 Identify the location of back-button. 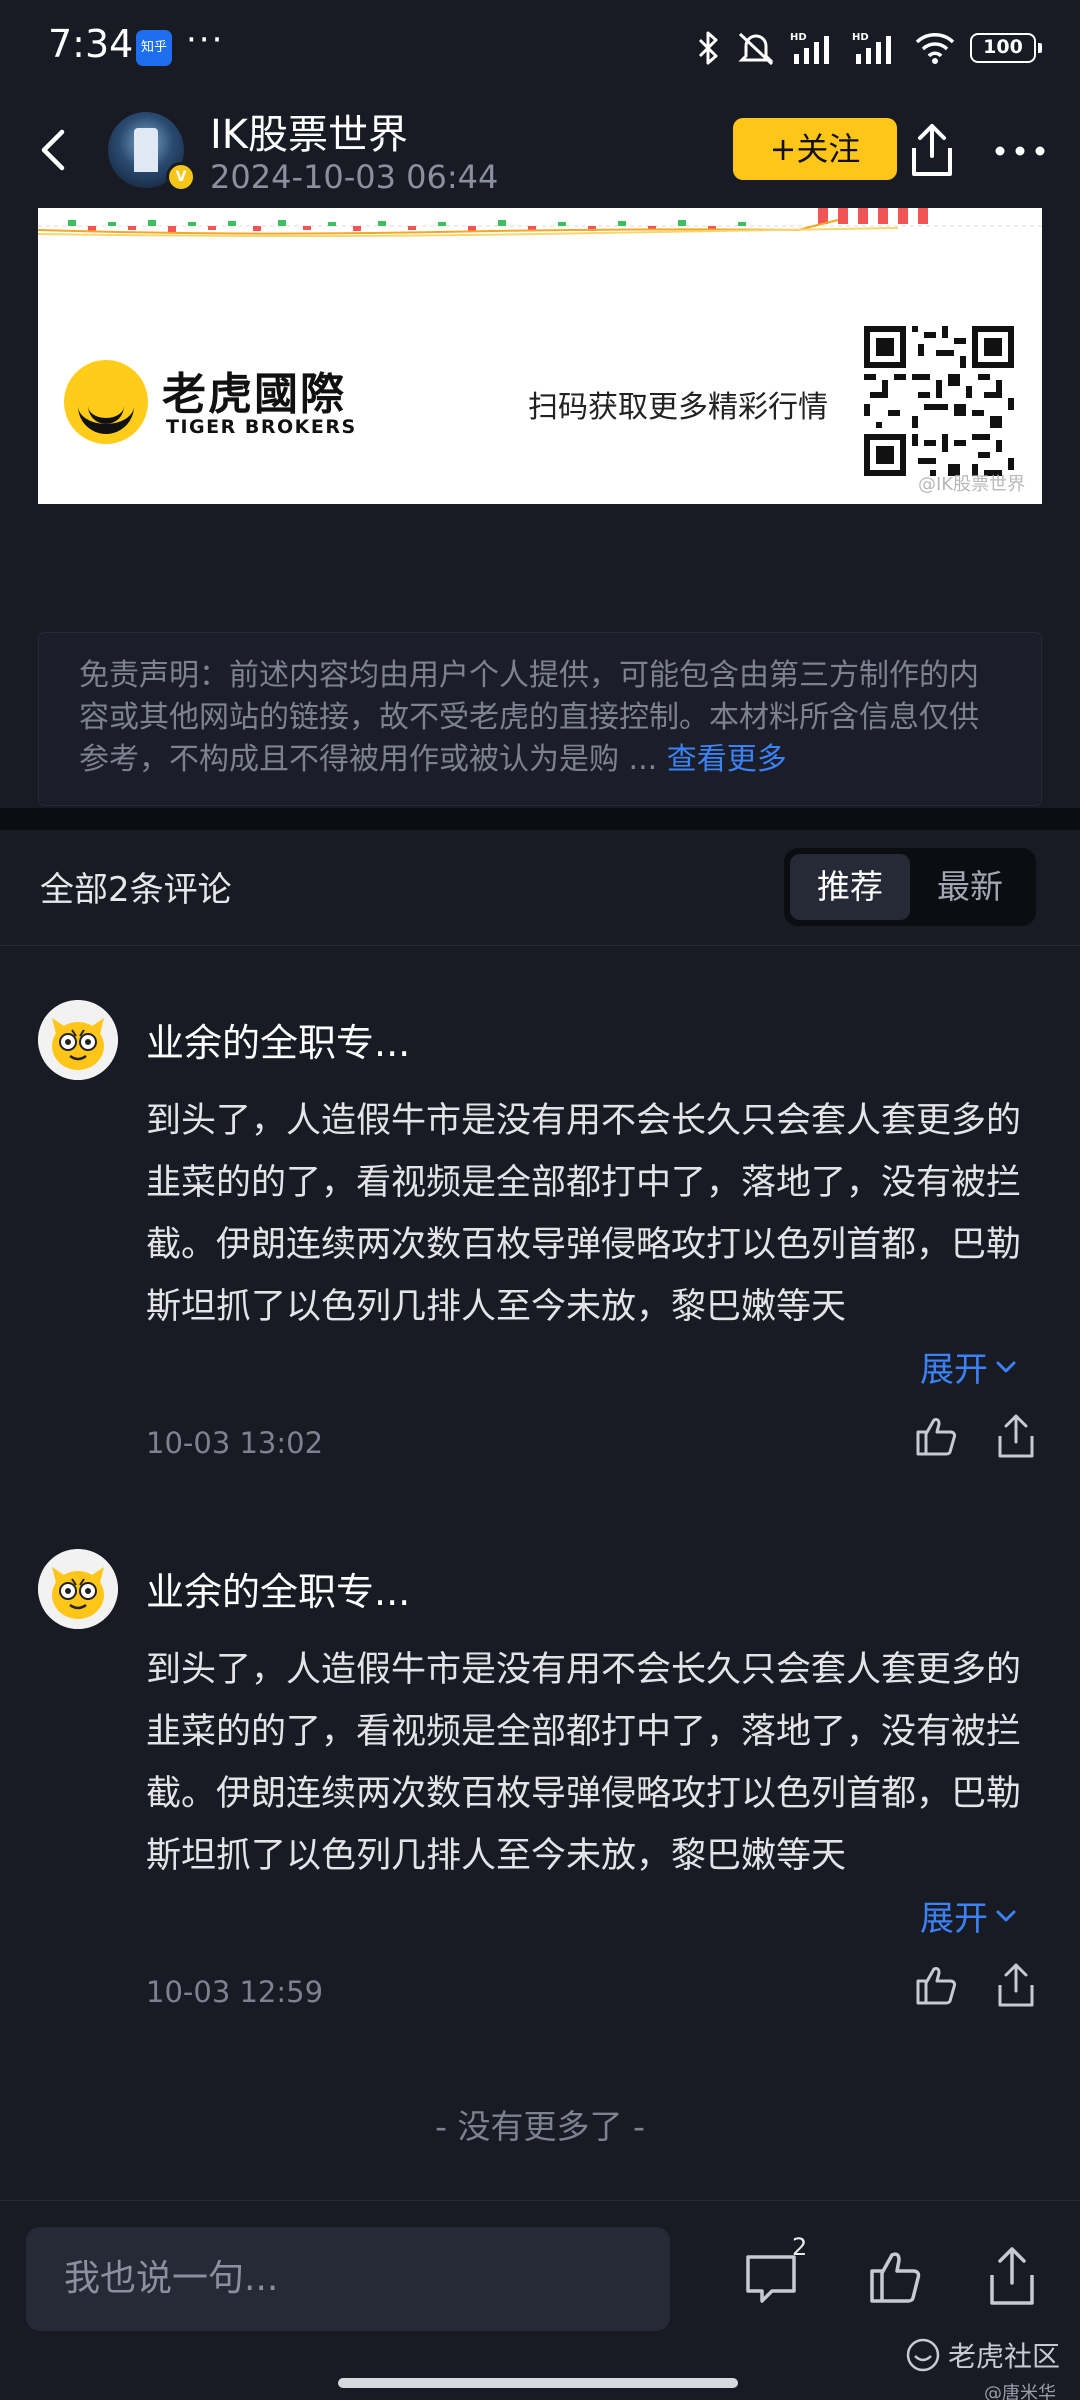
(55, 150).